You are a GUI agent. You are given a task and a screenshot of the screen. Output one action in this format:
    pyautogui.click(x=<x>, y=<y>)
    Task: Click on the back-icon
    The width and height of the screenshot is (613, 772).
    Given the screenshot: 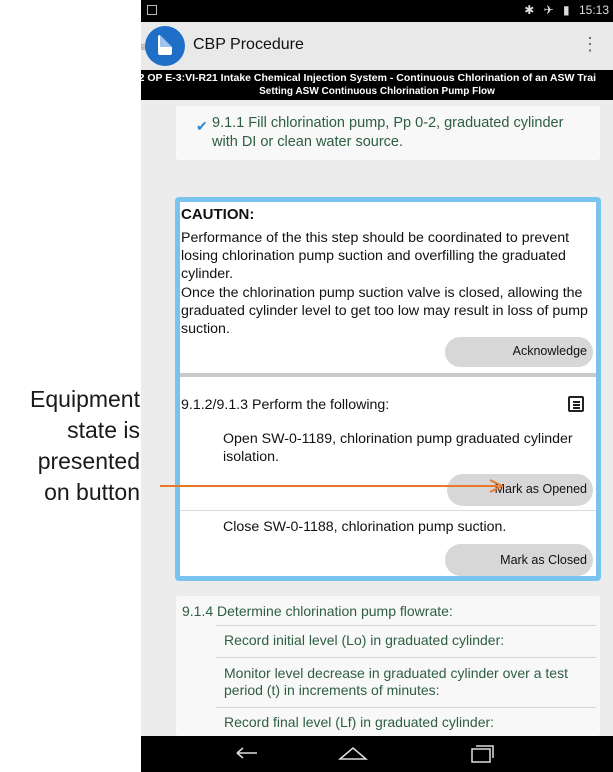 What is the action you would take?
    pyautogui.click(x=247, y=753)
    